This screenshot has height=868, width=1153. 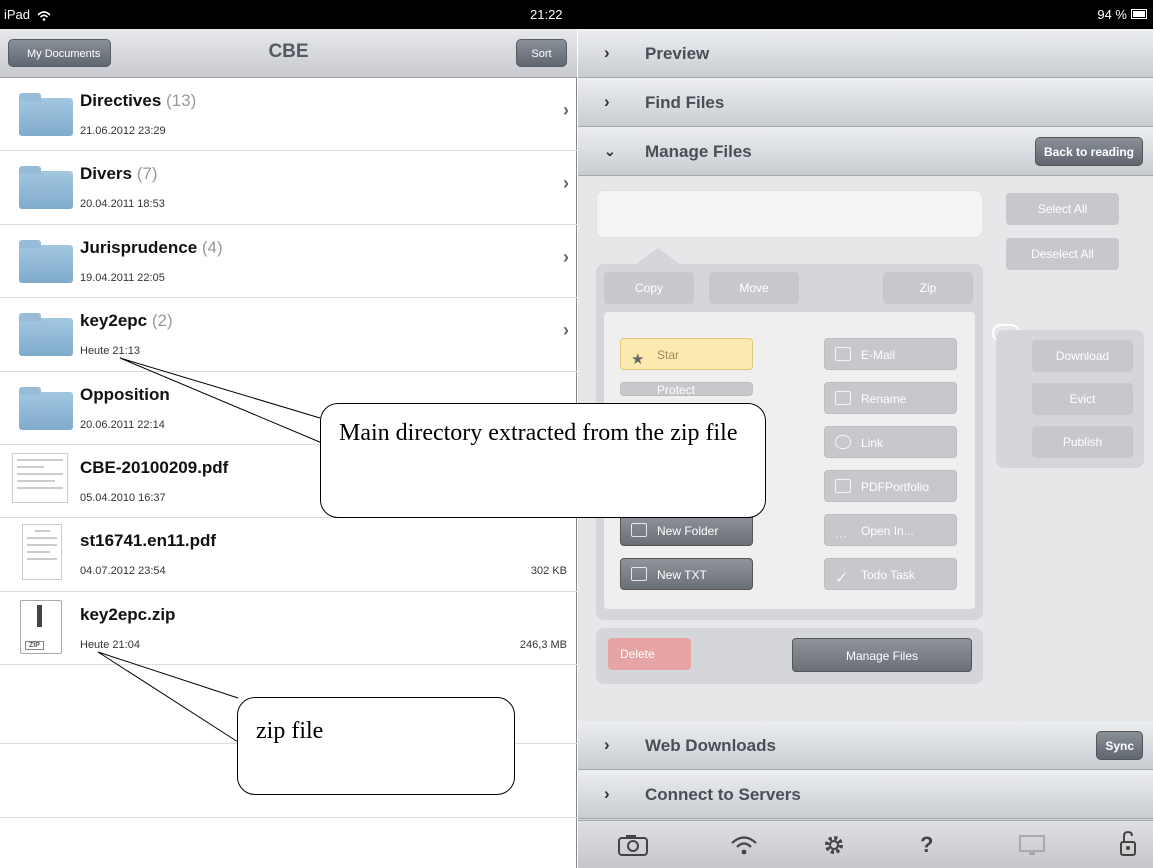 What do you see at coordinates (865, 102) in the screenshot?
I see `section-find-files: › Find Files` at bounding box center [865, 102].